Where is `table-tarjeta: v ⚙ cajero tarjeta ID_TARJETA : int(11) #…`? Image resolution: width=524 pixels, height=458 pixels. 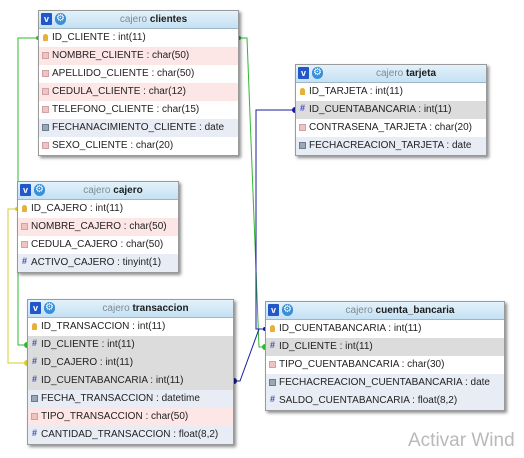 table-tarjeta: v ⚙ cajero tarjeta ID_TARJETA : int(11) #… is located at coordinates (391, 110).